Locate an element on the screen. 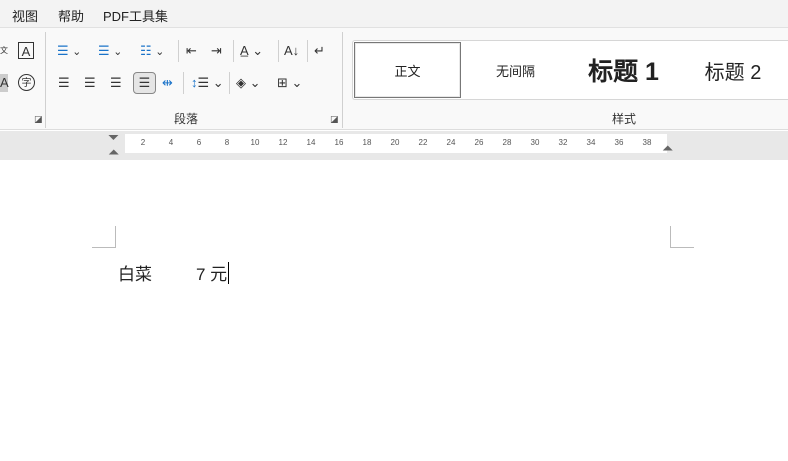 The image size is (788, 461). ruler-tick-label: 20 is located at coordinates (395, 142).